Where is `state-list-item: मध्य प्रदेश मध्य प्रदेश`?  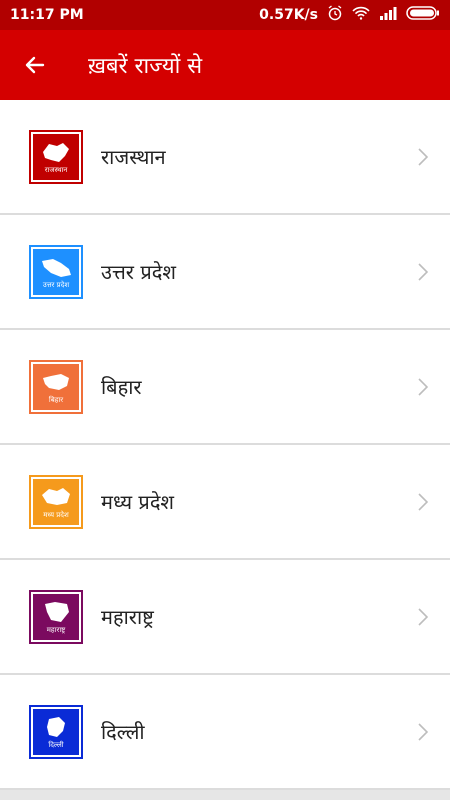 state-list-item: मध्य प्रदेश मध्य प्रदेश is located at coordinates (225, 502).